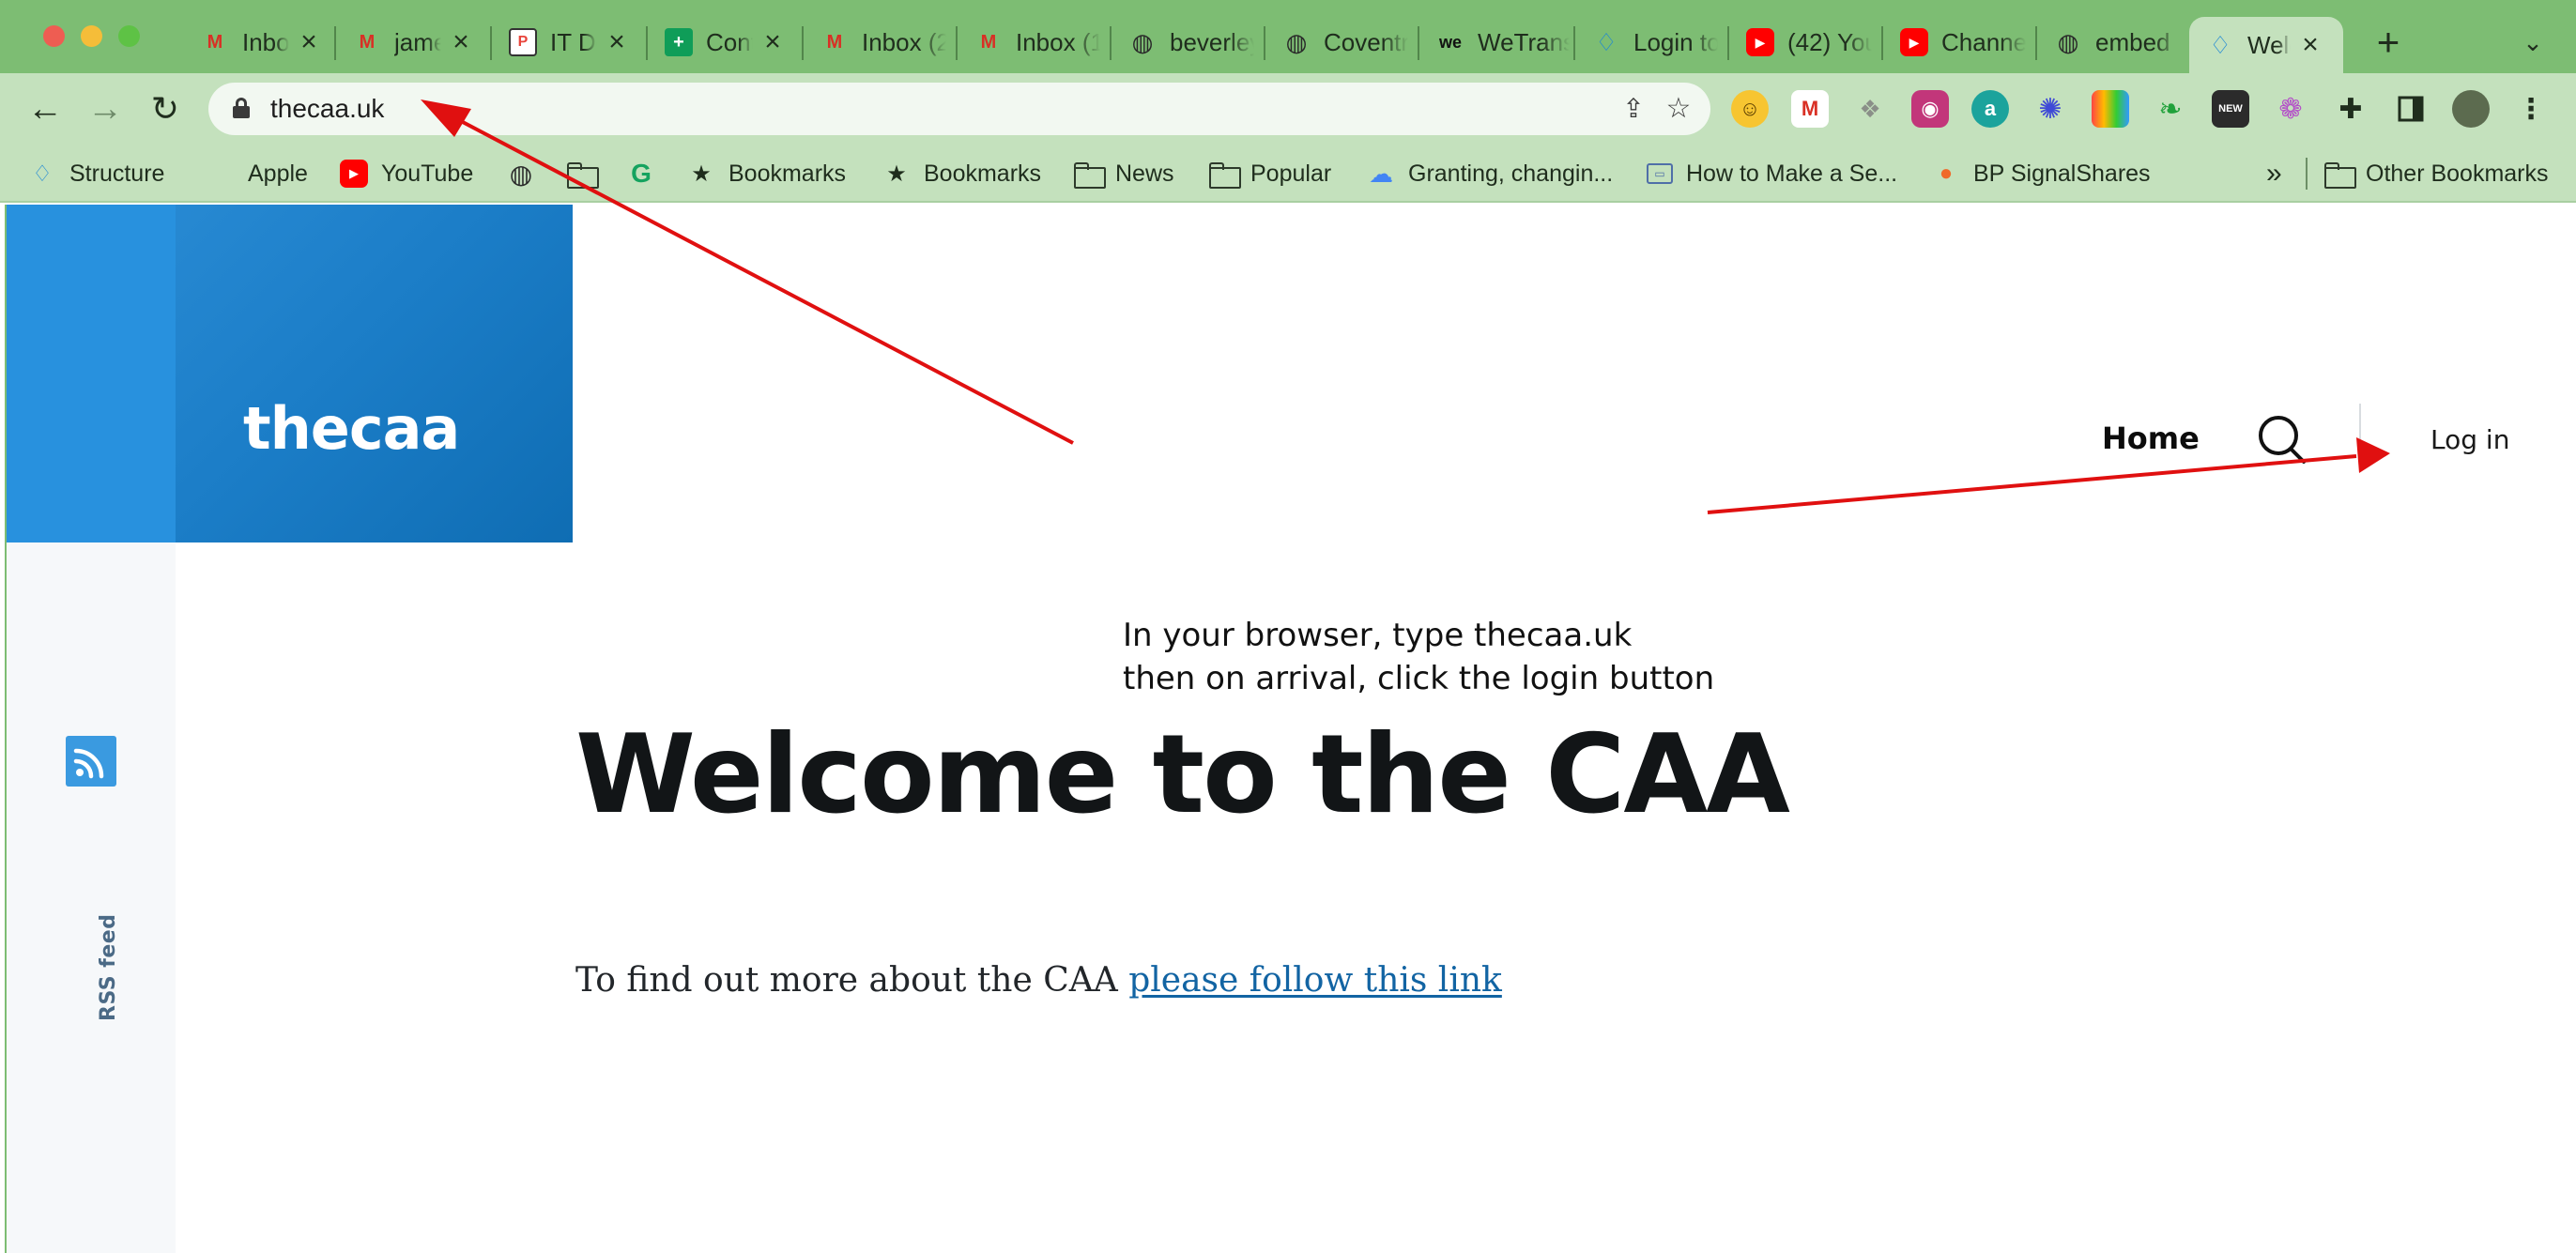 This screenshot has height=1253, width=2576. What do you see at coordinates (106, 108) in the screenshot?
I see `forward-arrow-icon: →` at bounding box center [106, 108].